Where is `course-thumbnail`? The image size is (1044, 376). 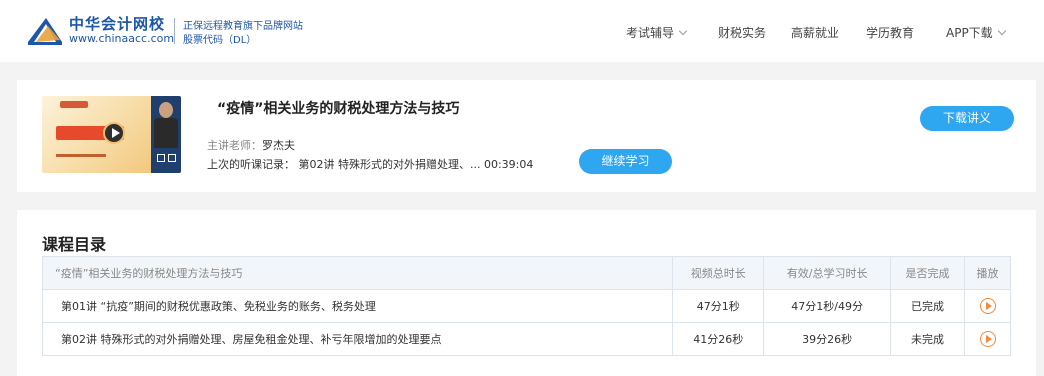 course-thumbnail is located at coordinates (111, 134).